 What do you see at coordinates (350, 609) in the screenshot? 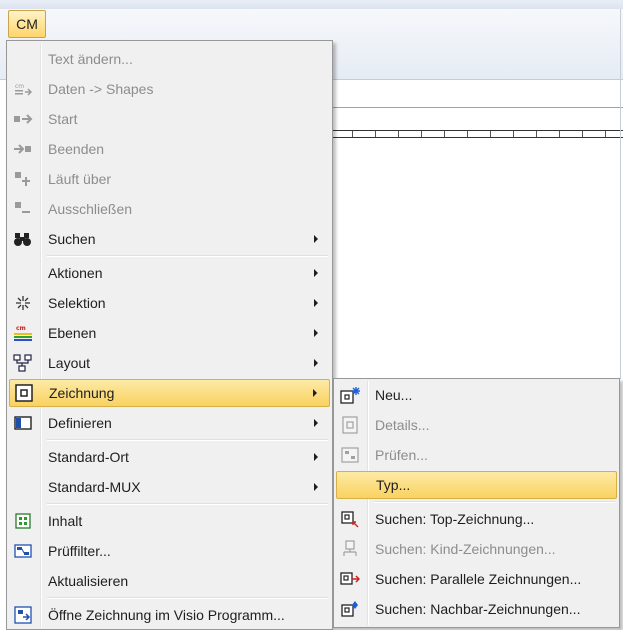
I see `find-neighbor-icon` at bounding box center [350, 609].